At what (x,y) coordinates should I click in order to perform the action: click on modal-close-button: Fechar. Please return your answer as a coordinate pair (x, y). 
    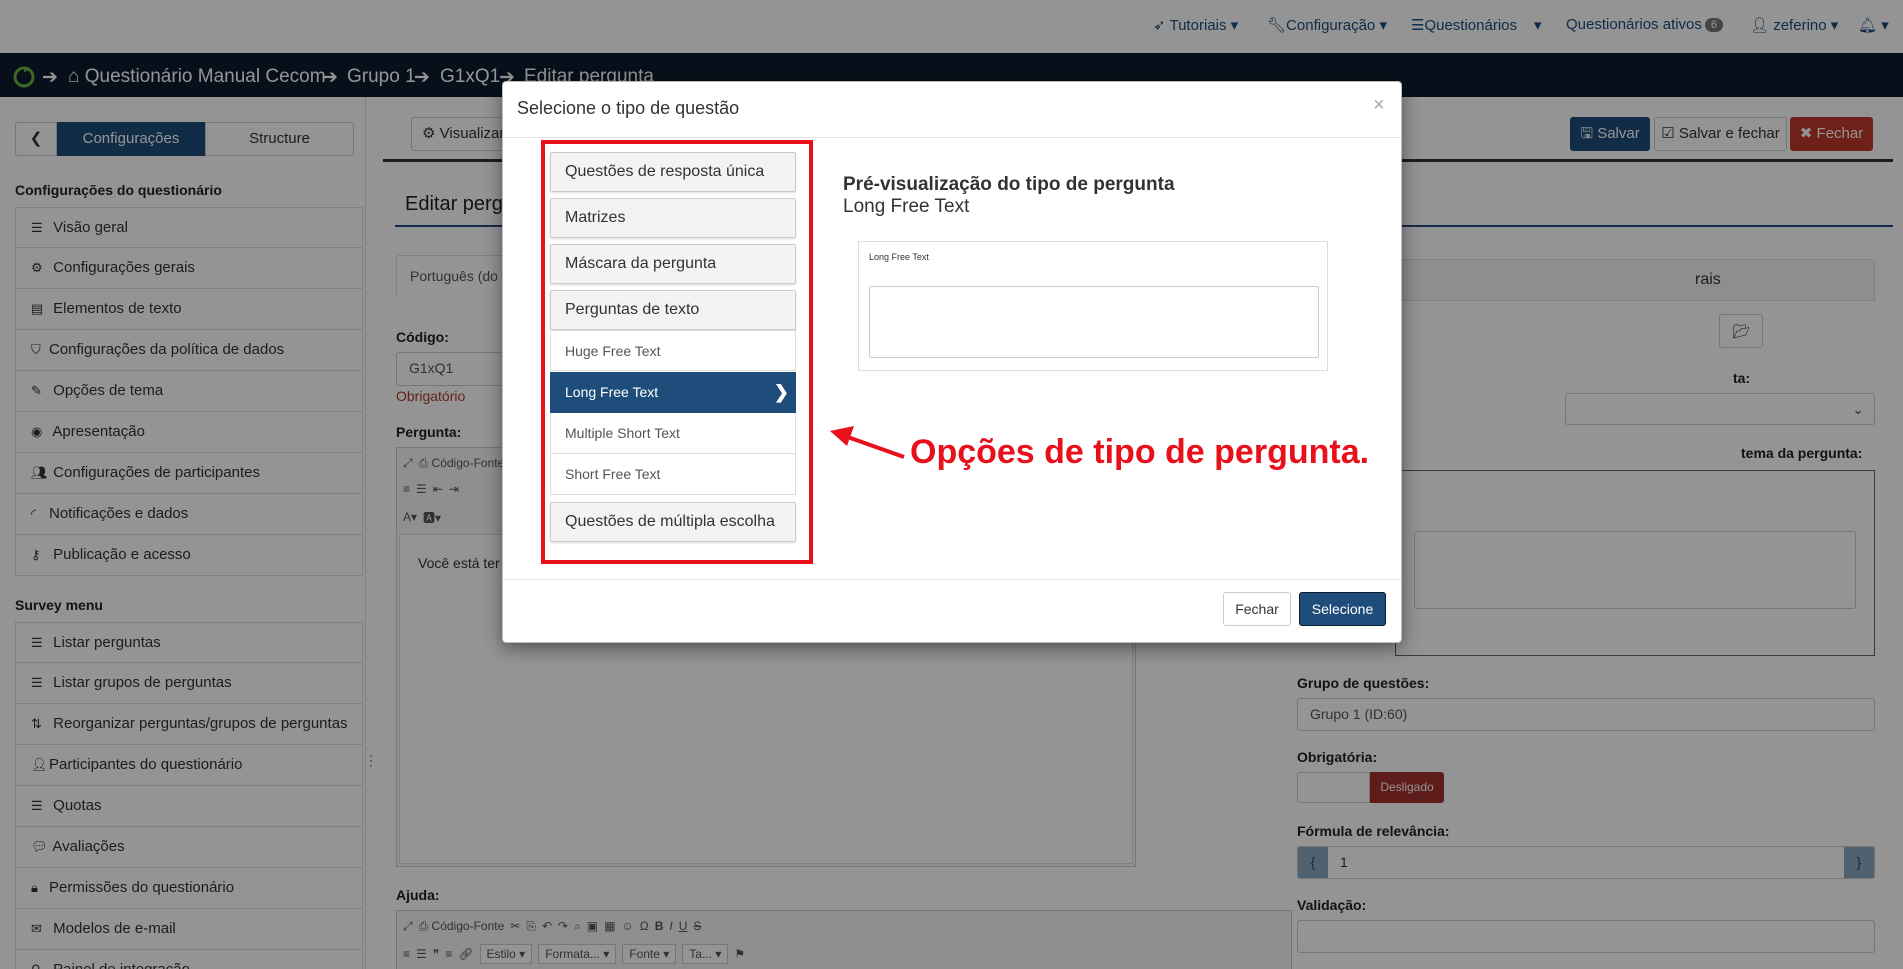
    Looking at the image, I should click on (1257, 609).